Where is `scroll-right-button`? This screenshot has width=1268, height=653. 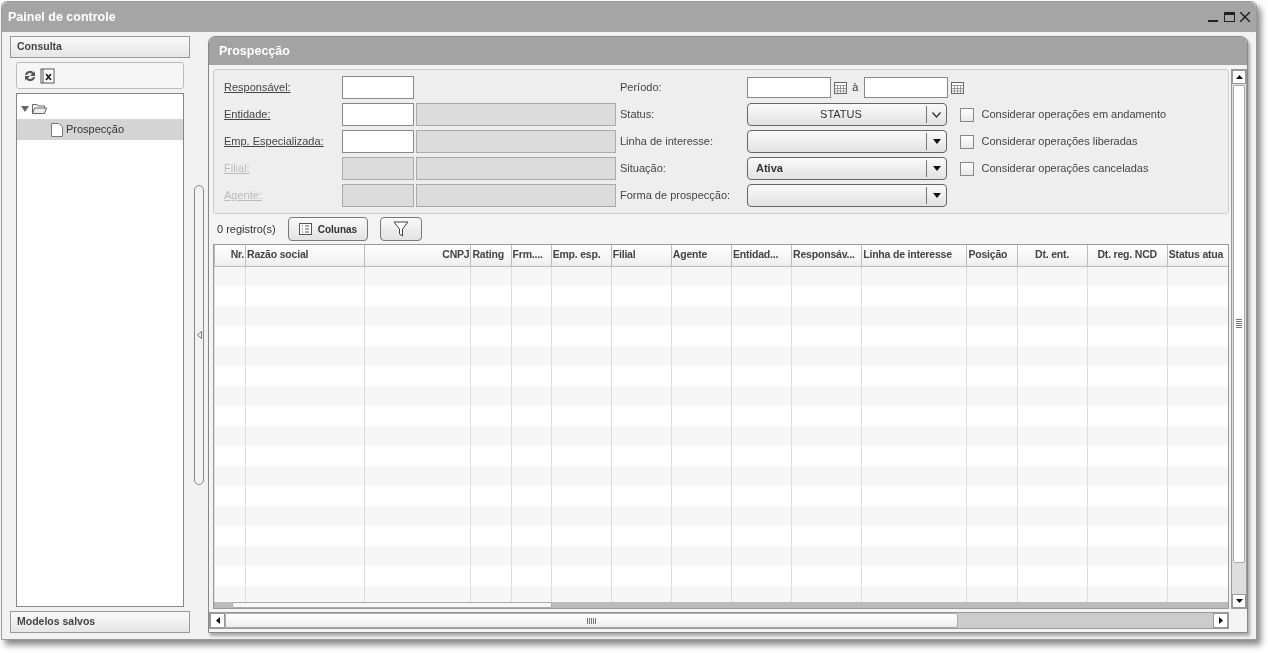
scroll-right-button is located at coordinates (1220, 620).